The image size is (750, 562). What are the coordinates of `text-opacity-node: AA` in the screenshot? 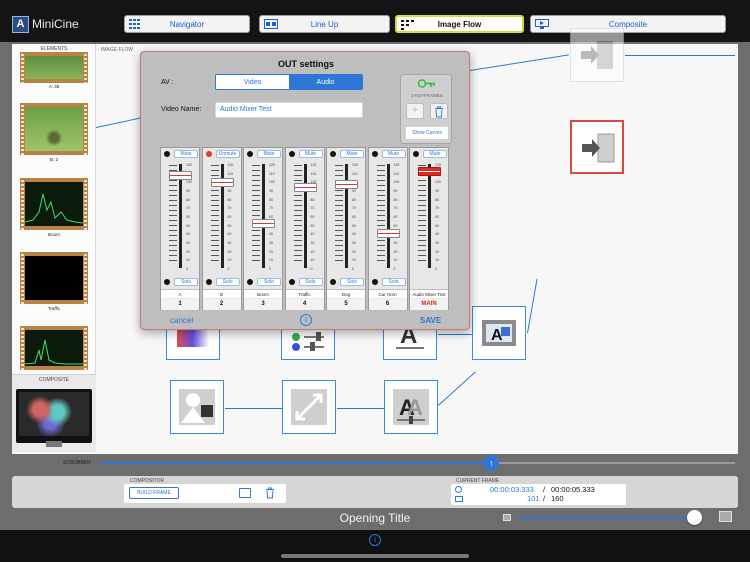 It's located at (411, 407).